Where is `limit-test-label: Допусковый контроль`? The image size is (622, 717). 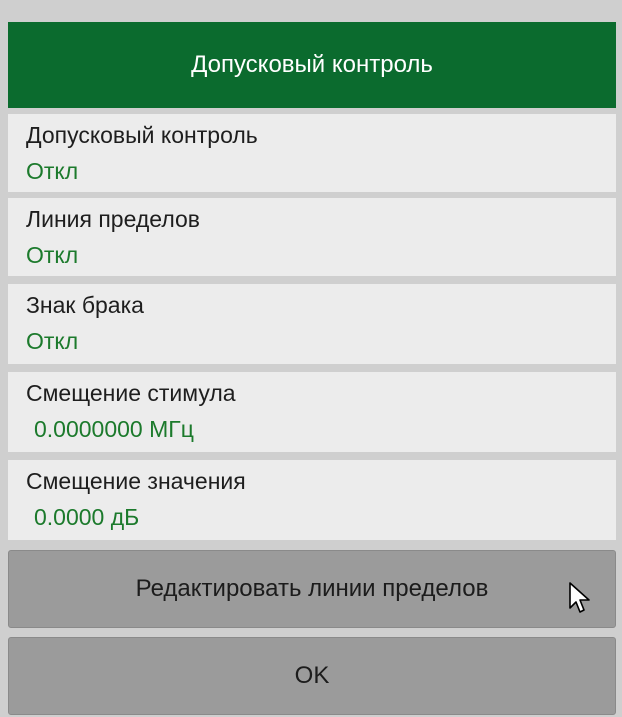 limit-test-label: Допусковый контроль is located at coordinates (142, 135).